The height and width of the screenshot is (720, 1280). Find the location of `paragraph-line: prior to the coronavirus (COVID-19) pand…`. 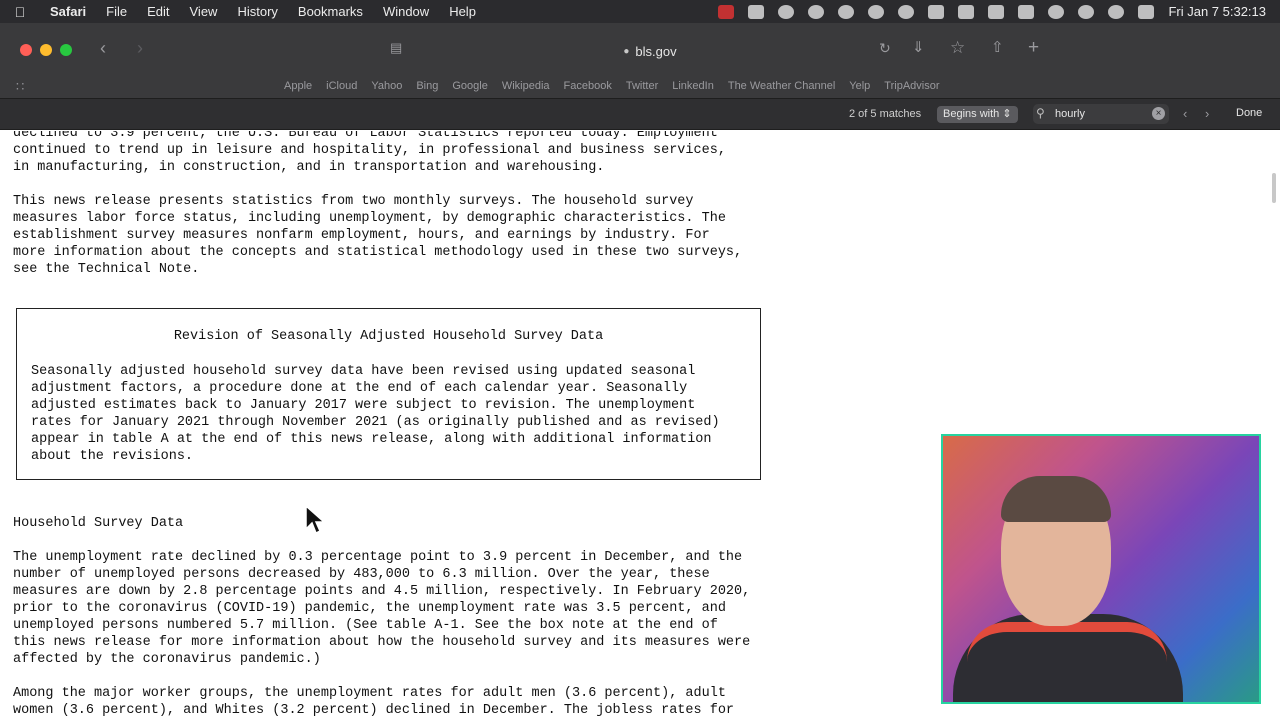

paragraph-line: prior to the coronavirus (COVID-19) pand… is located at coordinates (369, 608).